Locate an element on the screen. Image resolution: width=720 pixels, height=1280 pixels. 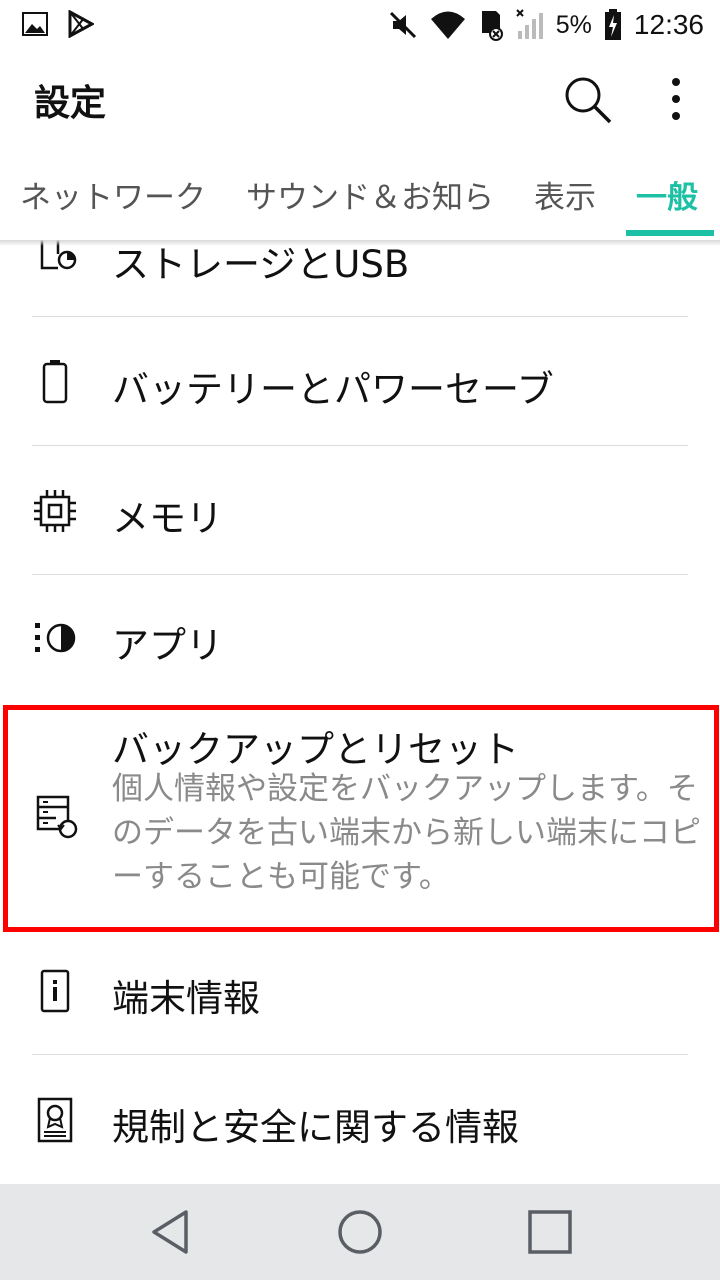
apps-icon is located at coordinates (55, 638).